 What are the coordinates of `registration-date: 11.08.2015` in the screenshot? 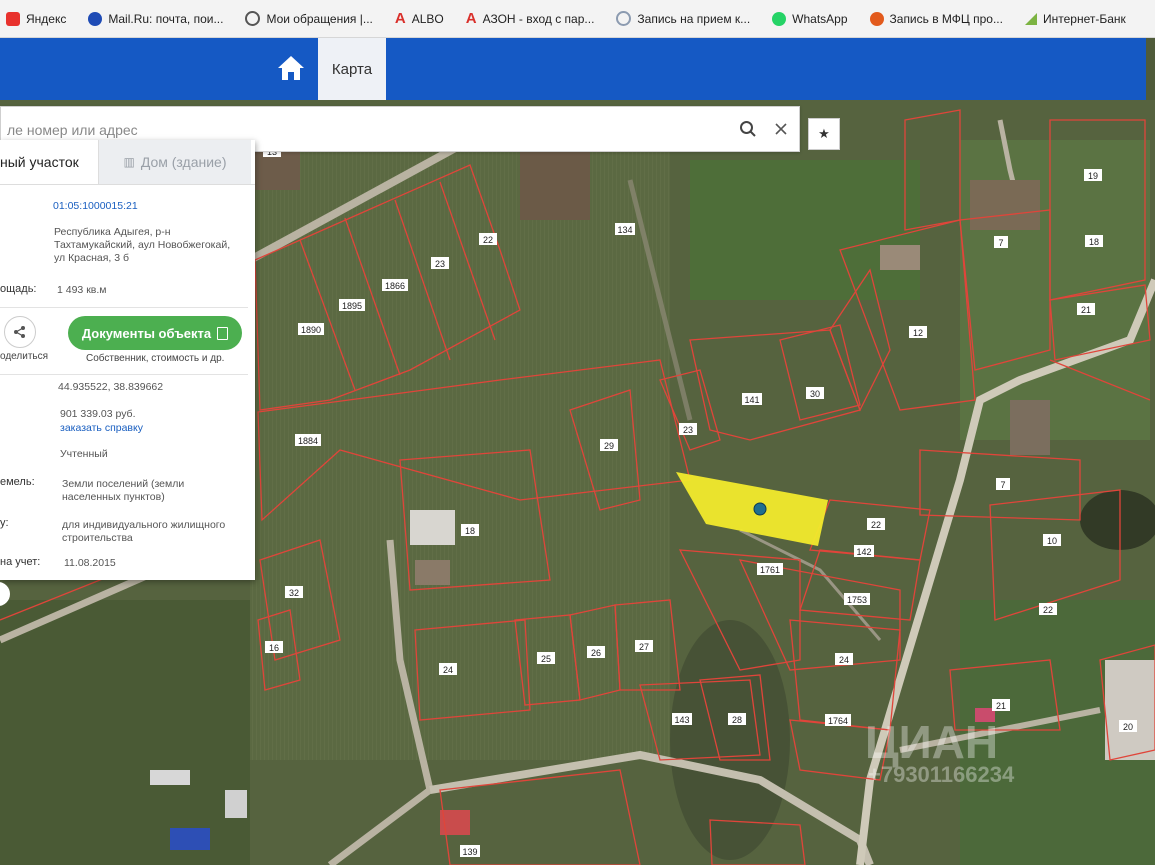 It's located at (90, 563).